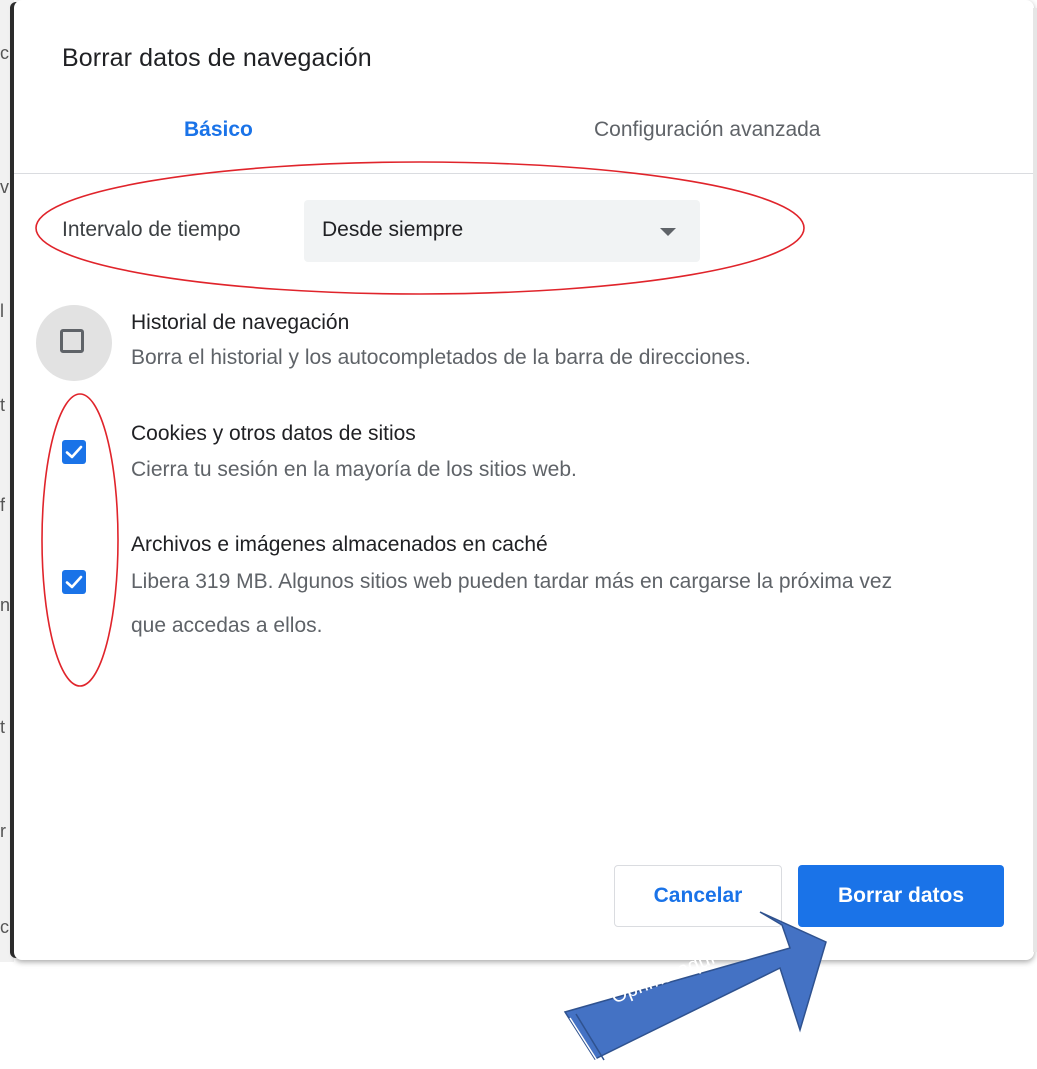  What do you see at coordinates (4, 187) in the screenshot?
I see `backdrop-text-fragment: v` at bounding box center [4, 187].